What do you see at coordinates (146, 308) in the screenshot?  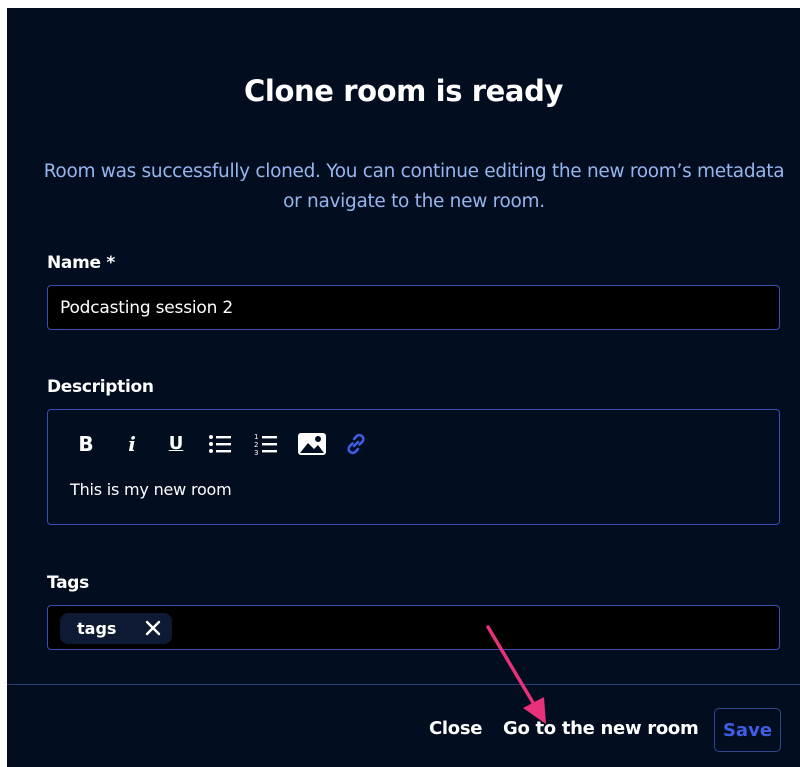 I see `name-input-value: Podcasting session 2` at bounding box center [146, 308].